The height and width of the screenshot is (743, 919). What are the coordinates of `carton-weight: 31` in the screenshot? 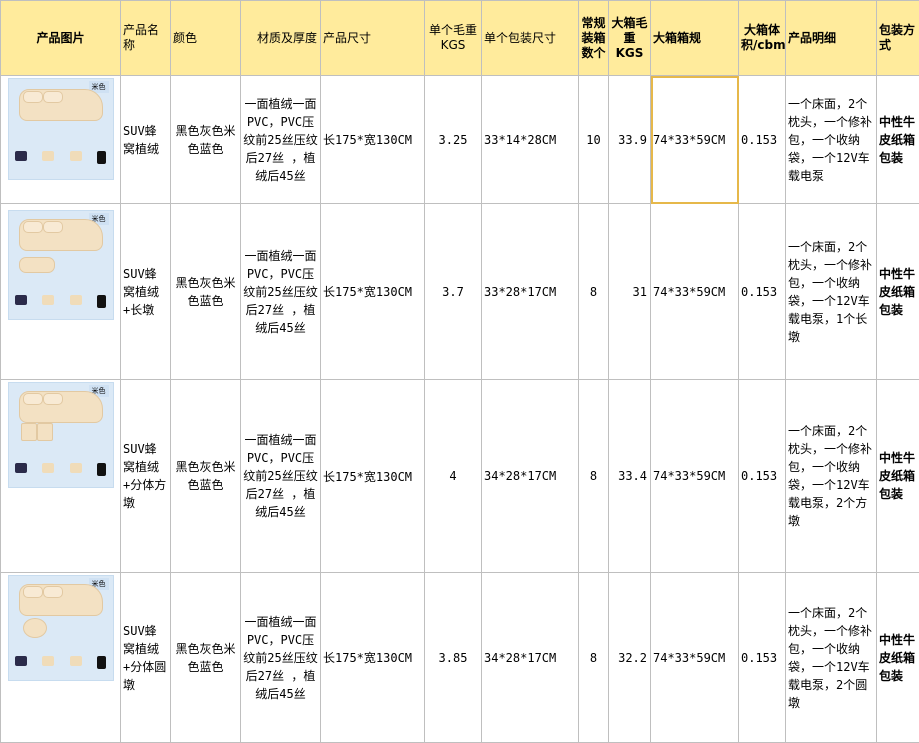 It's located at (630, 292).